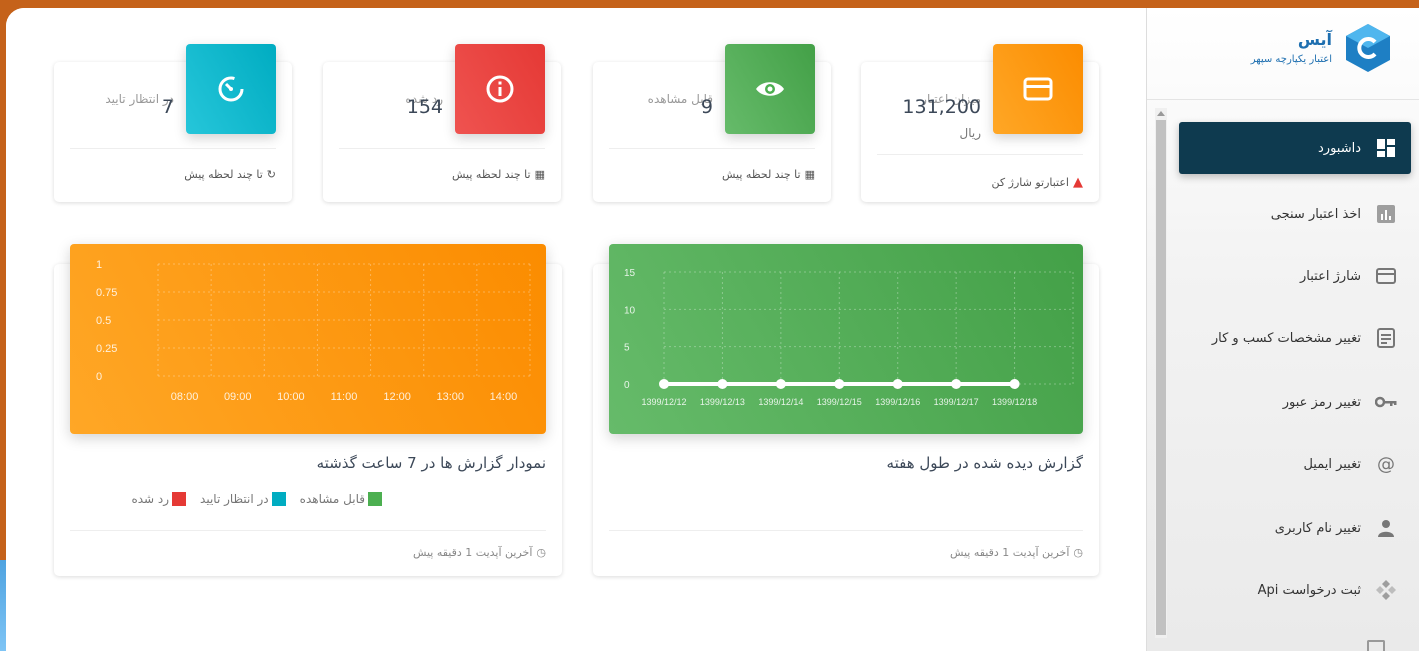 This screenshot has width=1419, height=651. Describe the element at coordinates (663, 402) in the screenshot. I see `x-tick-label: 1399/12/12` at that location.